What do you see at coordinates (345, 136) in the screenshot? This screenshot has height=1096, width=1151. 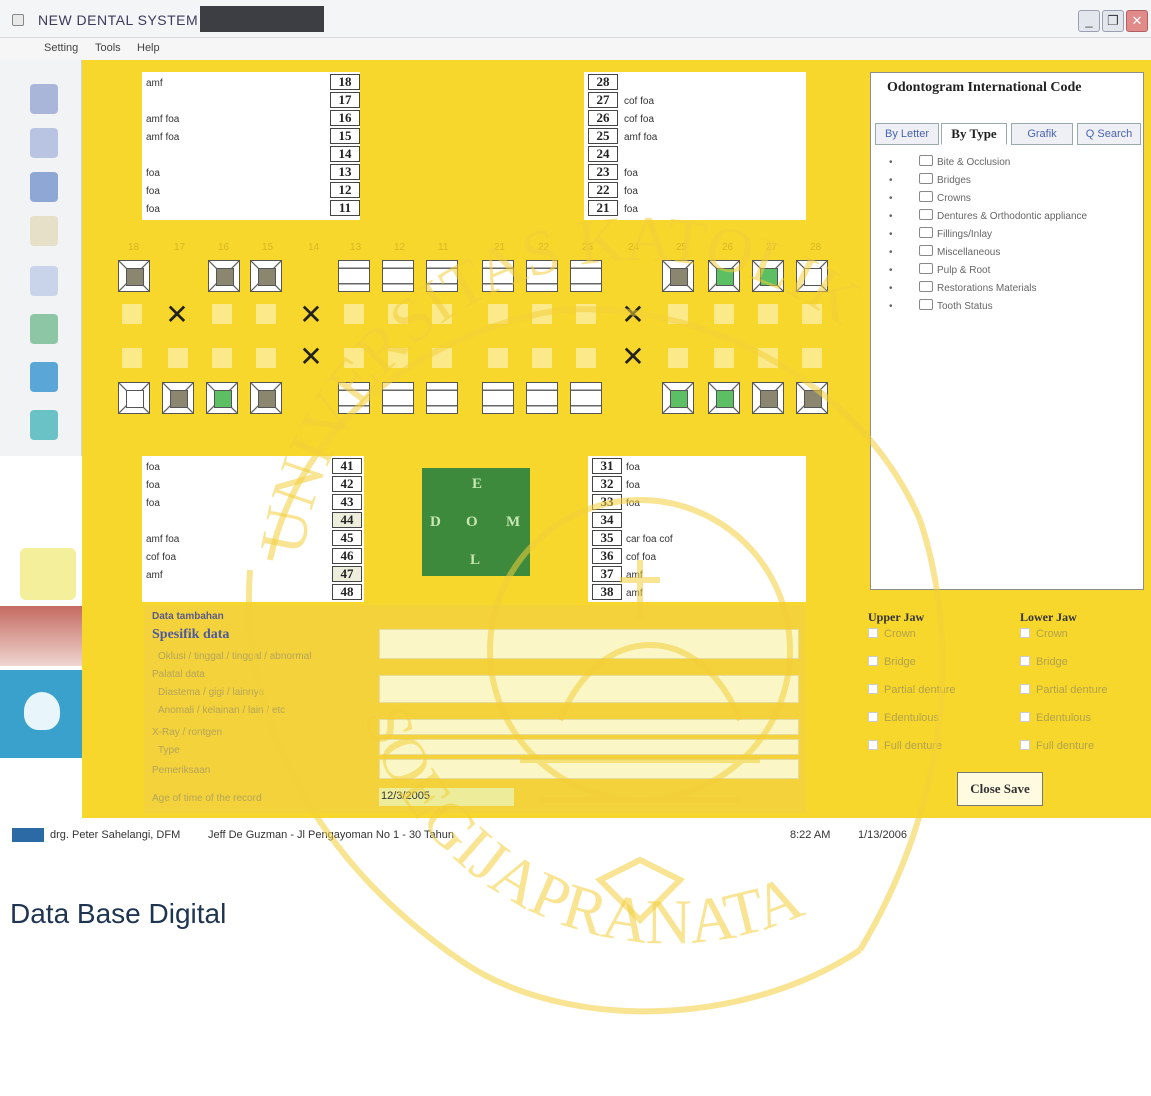 I see `tooth-number-15: 15` at bounding box center [345, 136].